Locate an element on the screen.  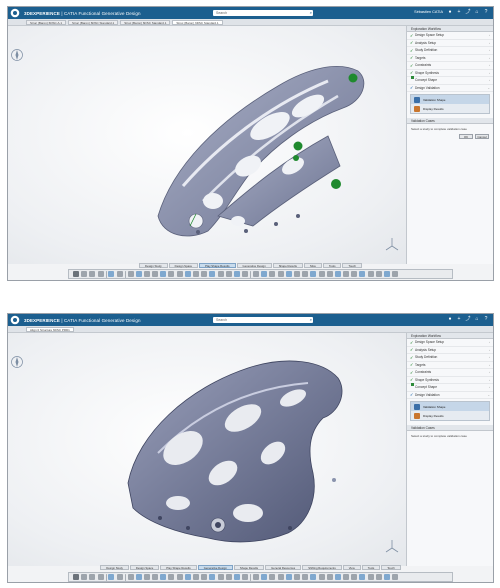
bottom-tab-active: Generative Design is located at coordinates (215, 567).